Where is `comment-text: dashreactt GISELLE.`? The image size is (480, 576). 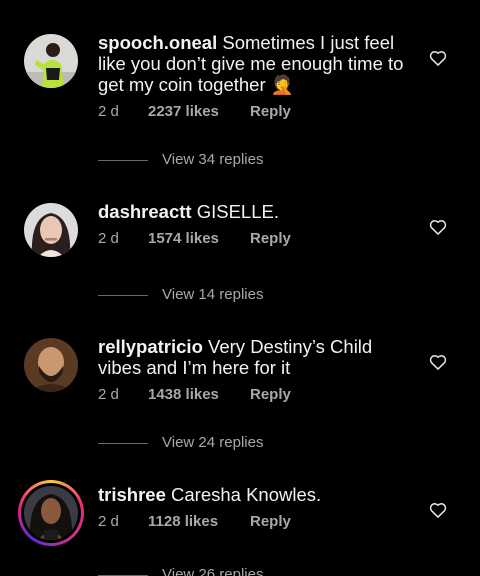
comment-text: dashreactt GISELLE. is located at coordinates (259, 211).